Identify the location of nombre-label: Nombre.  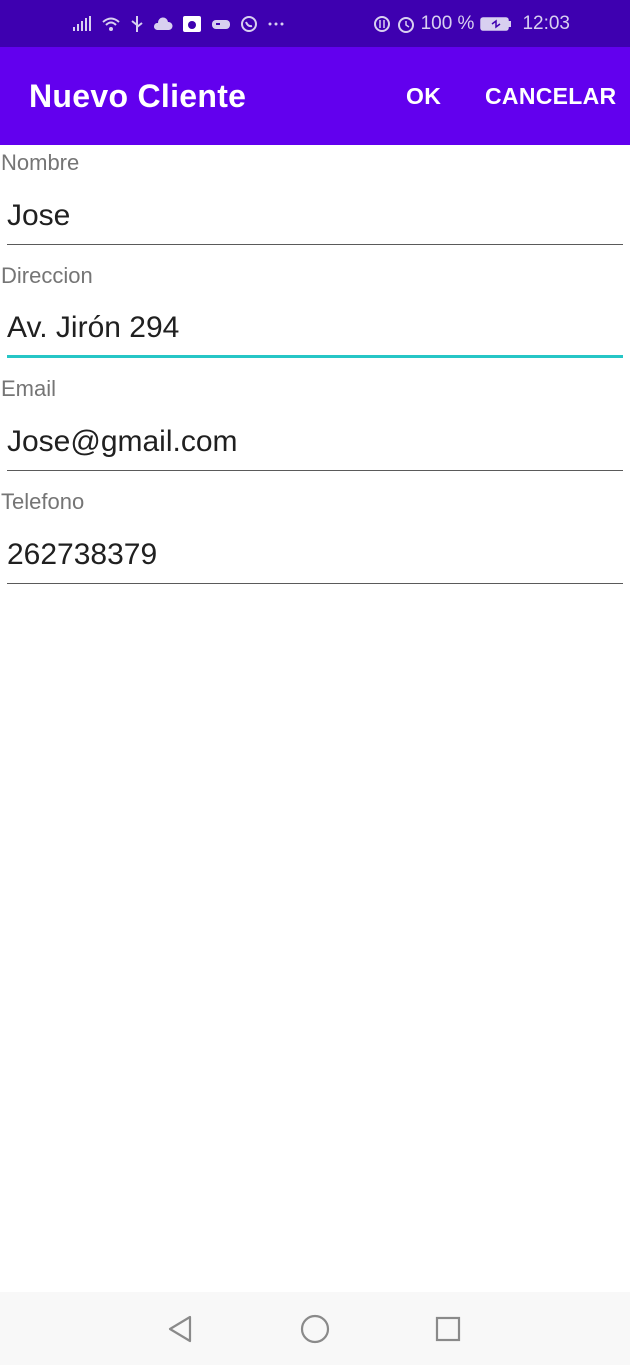
(40, 162).